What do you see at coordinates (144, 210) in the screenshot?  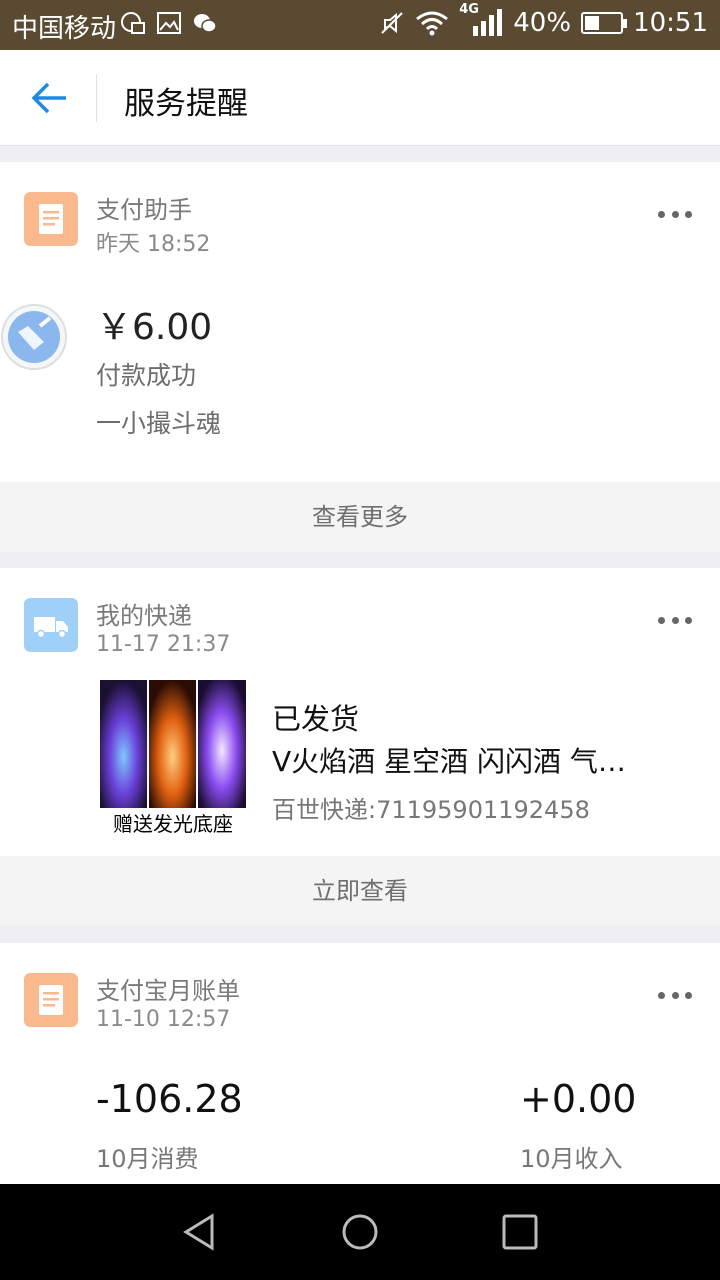 I see `app-name: 支付助手` at bounding box center [144, 210].